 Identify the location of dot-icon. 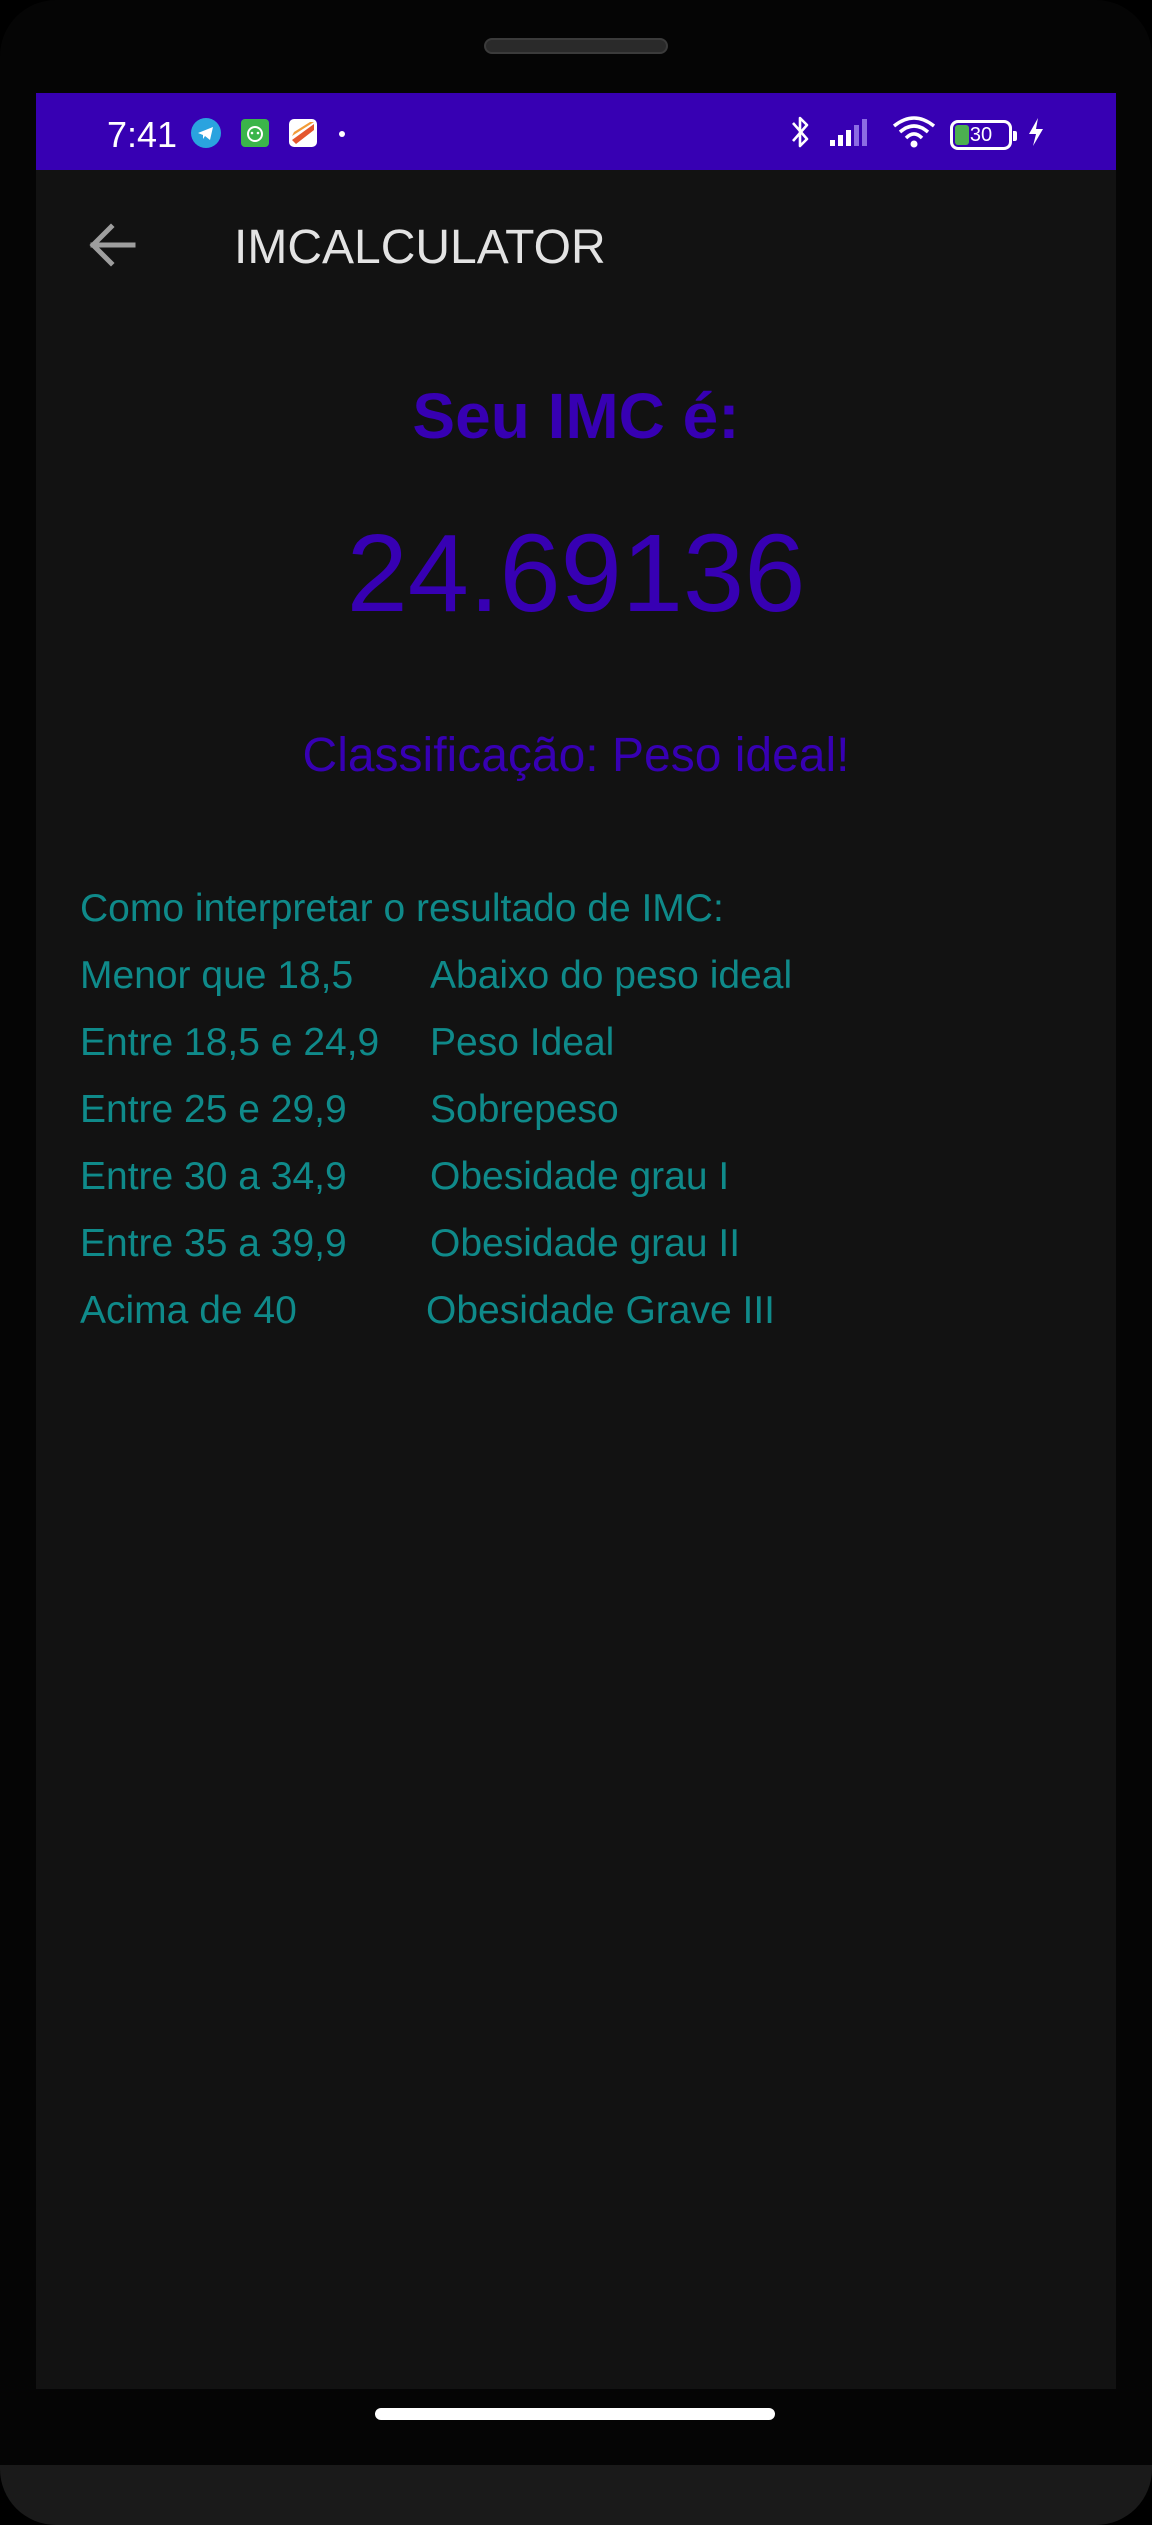
(342, 136).